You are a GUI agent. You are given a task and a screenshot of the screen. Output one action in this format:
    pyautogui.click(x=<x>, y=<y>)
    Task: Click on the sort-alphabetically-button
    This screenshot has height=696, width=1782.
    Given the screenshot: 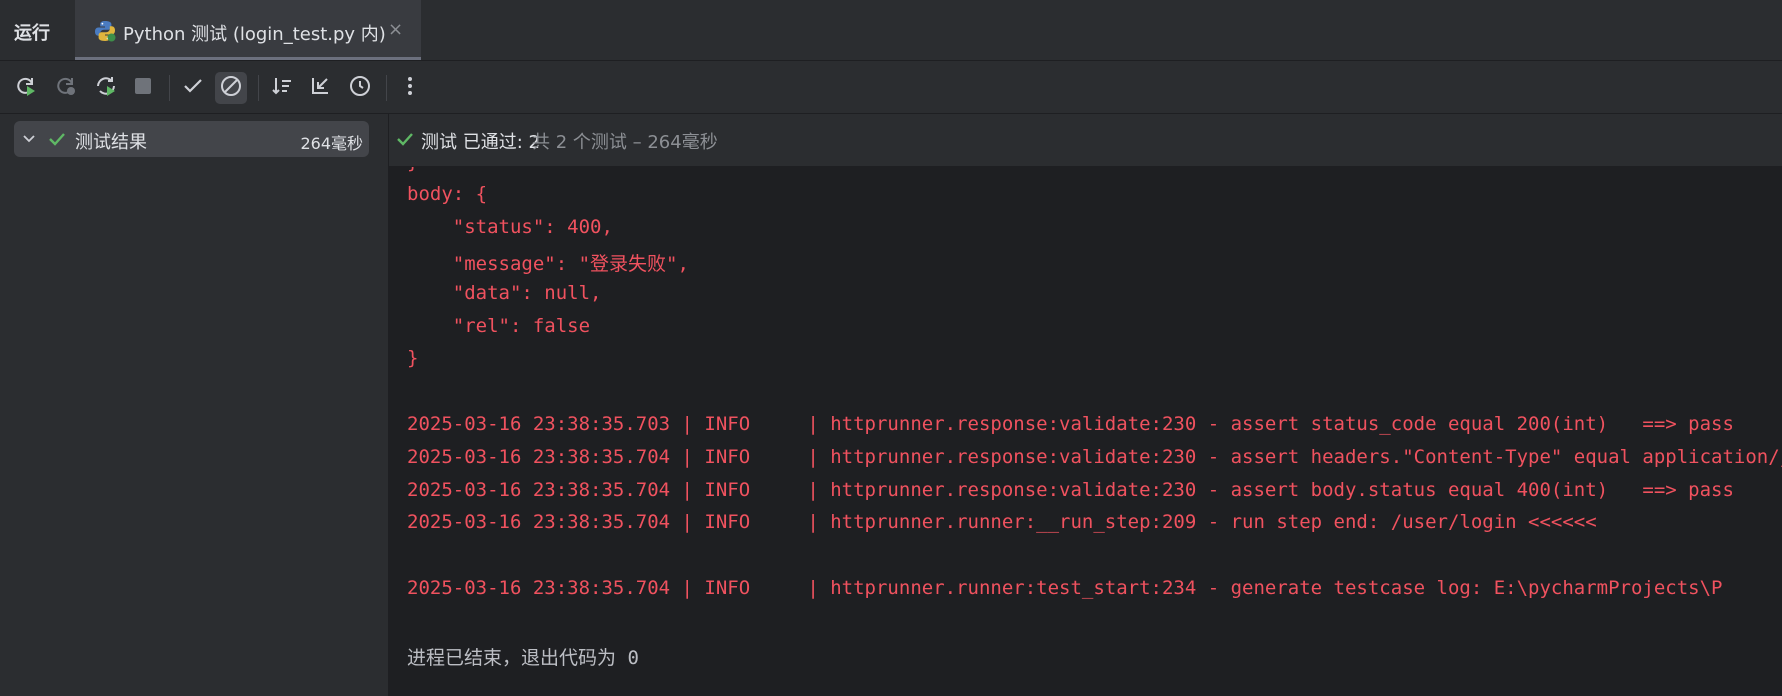 What is the action you would take?
    pyautogui.click(x=282, y=88)
    